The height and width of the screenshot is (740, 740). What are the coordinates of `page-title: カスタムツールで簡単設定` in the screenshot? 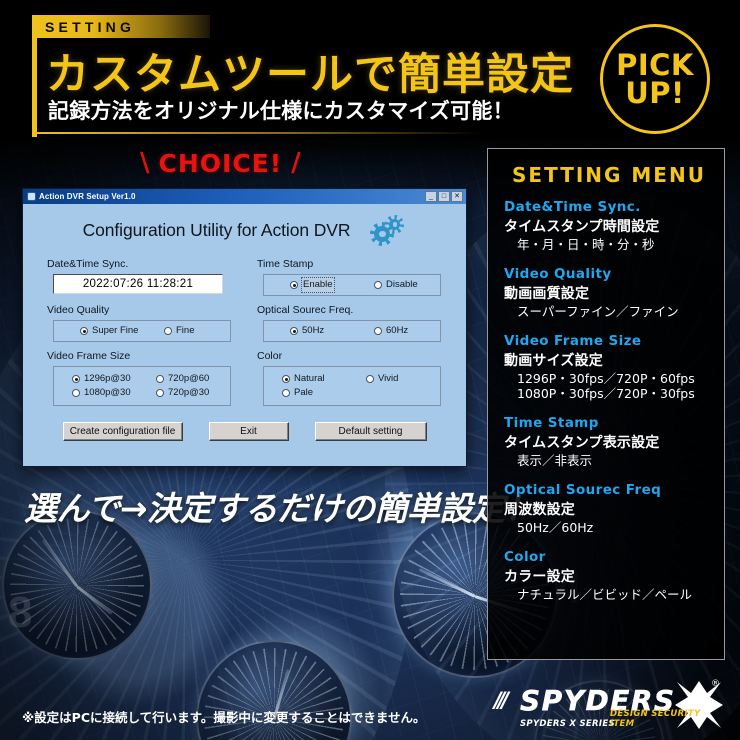 It's located at (310, 75).